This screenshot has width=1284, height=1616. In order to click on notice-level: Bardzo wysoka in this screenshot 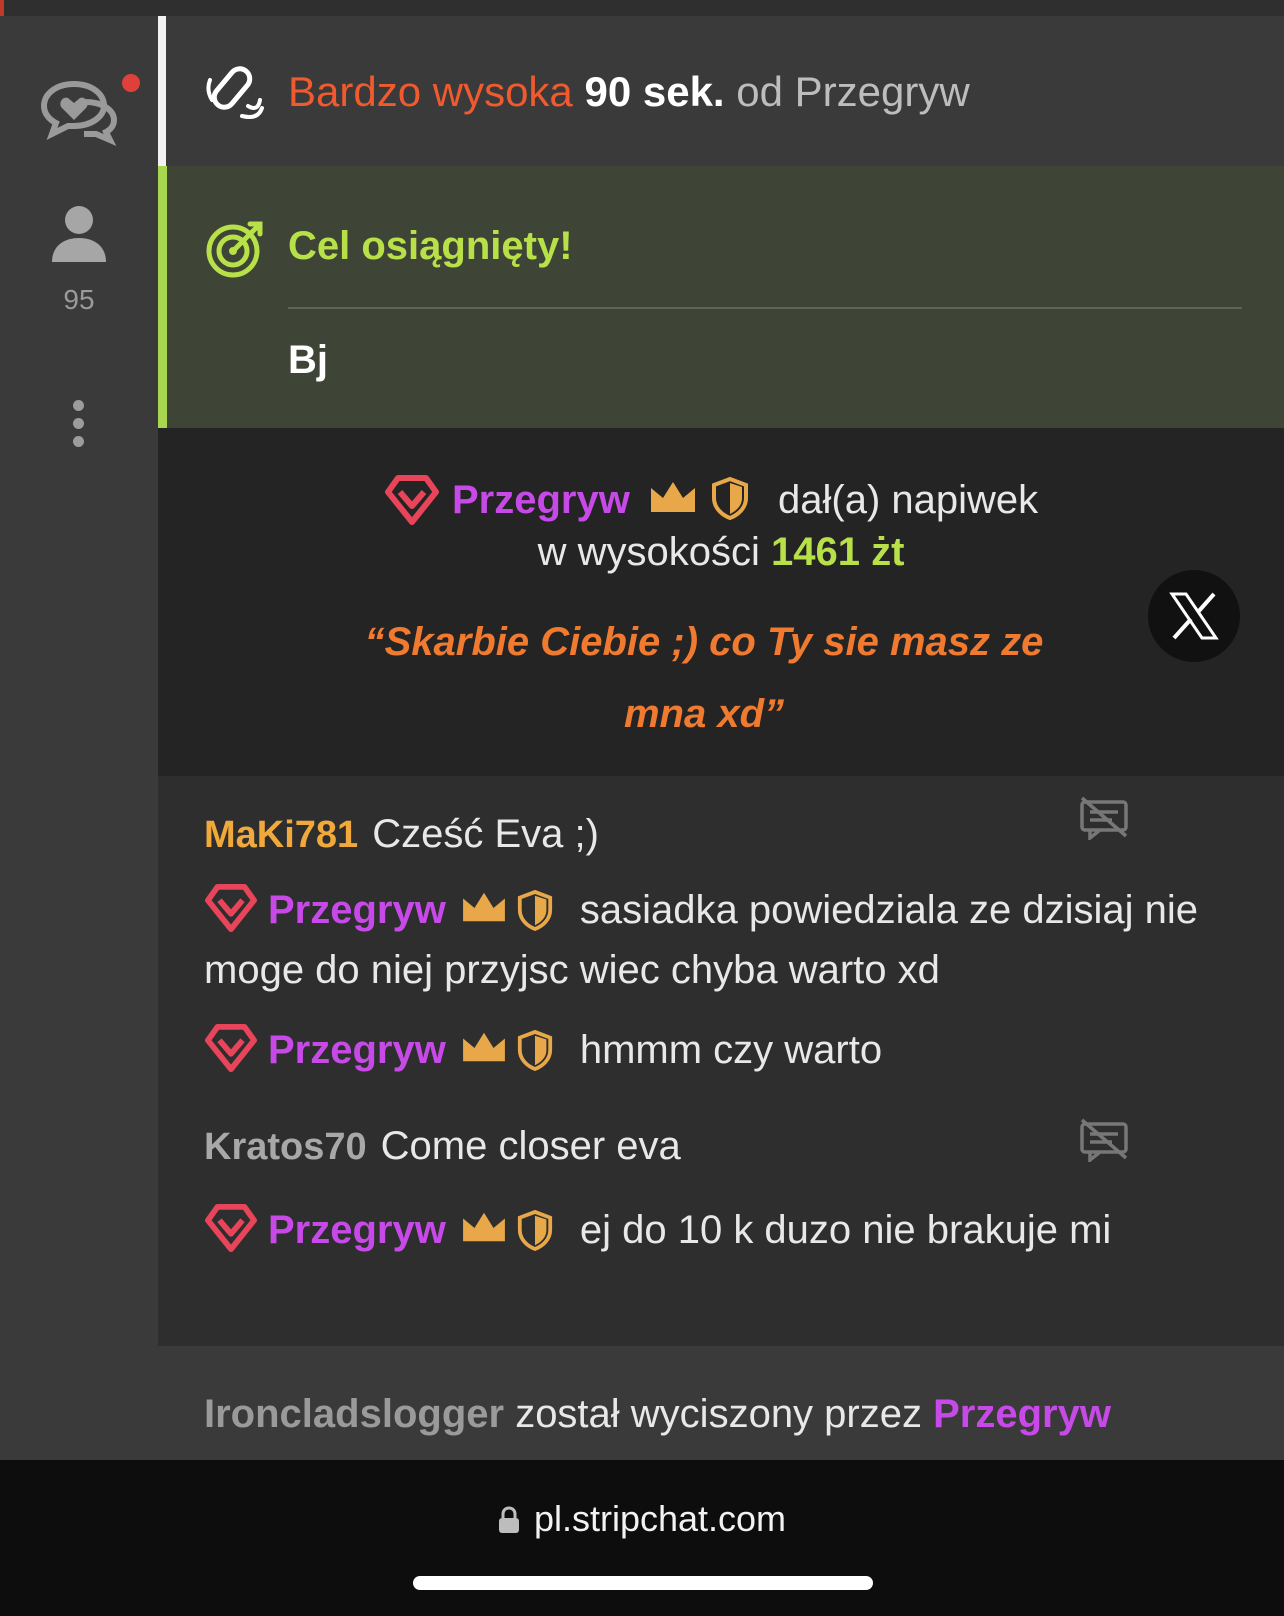, I will do `click(430, 91)`.